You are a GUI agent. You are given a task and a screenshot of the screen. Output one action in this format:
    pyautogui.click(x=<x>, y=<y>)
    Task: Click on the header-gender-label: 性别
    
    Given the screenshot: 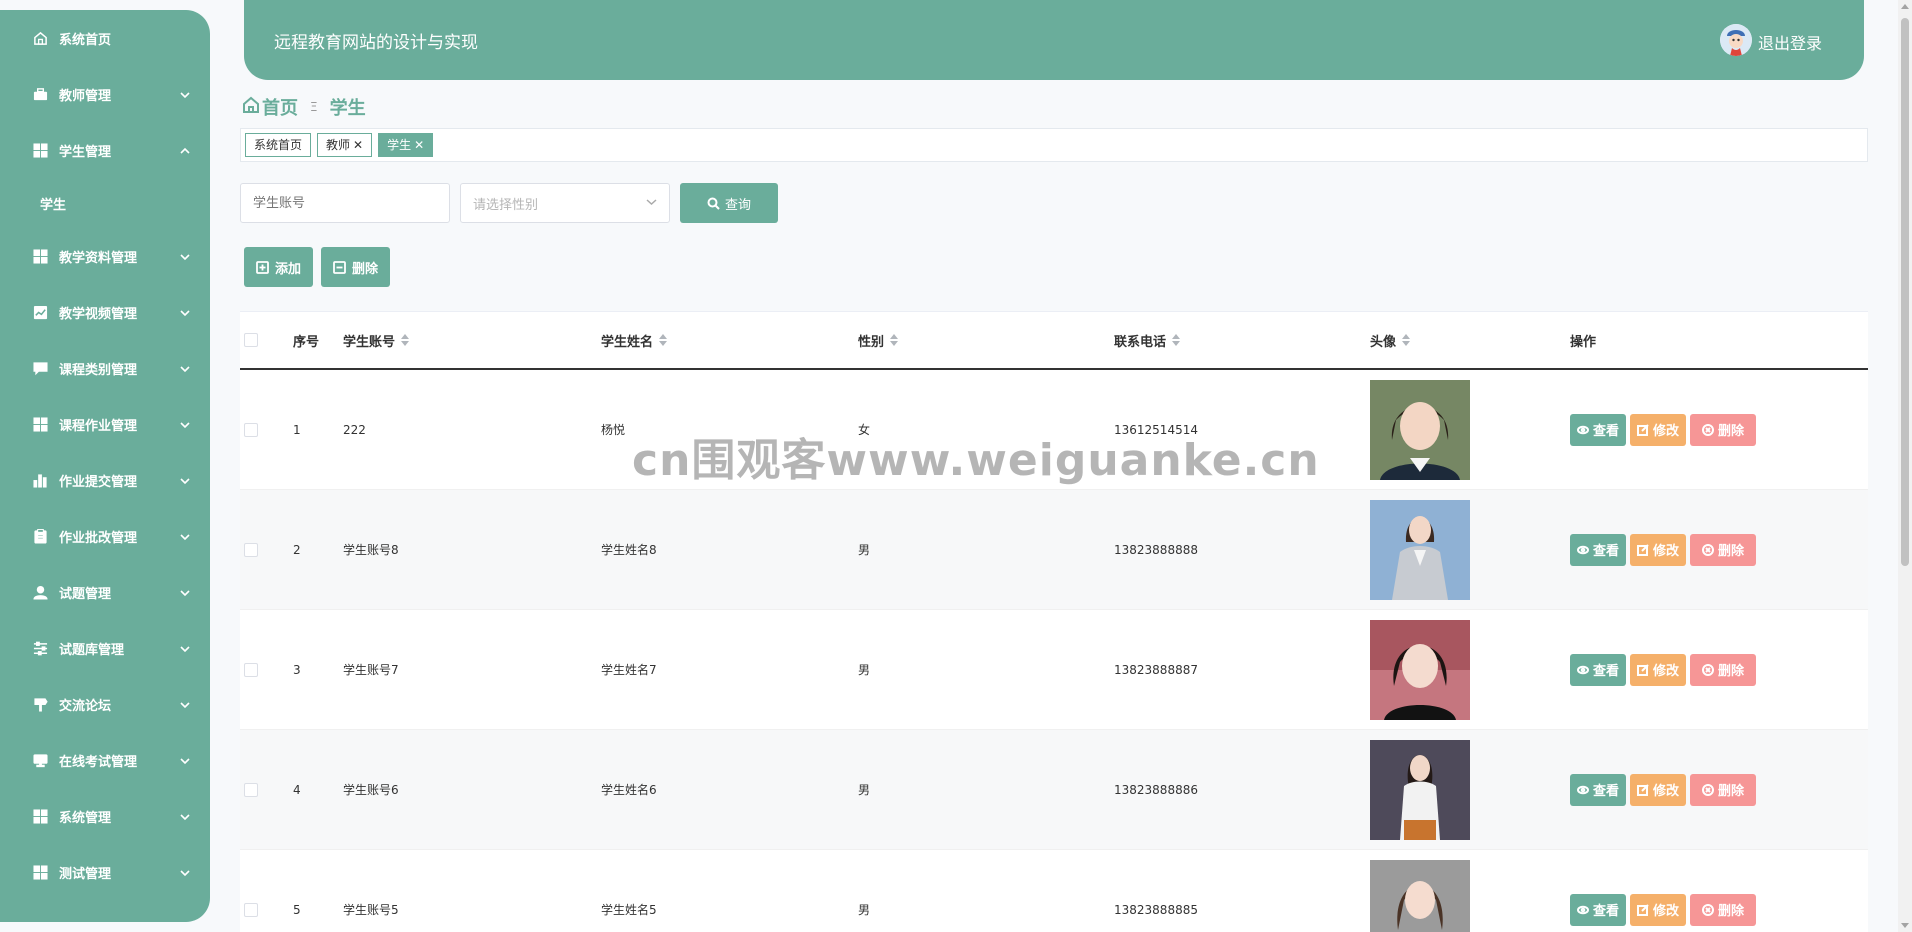 What is the action you would take?
    pyautogui.click(x=871, y=342)
    